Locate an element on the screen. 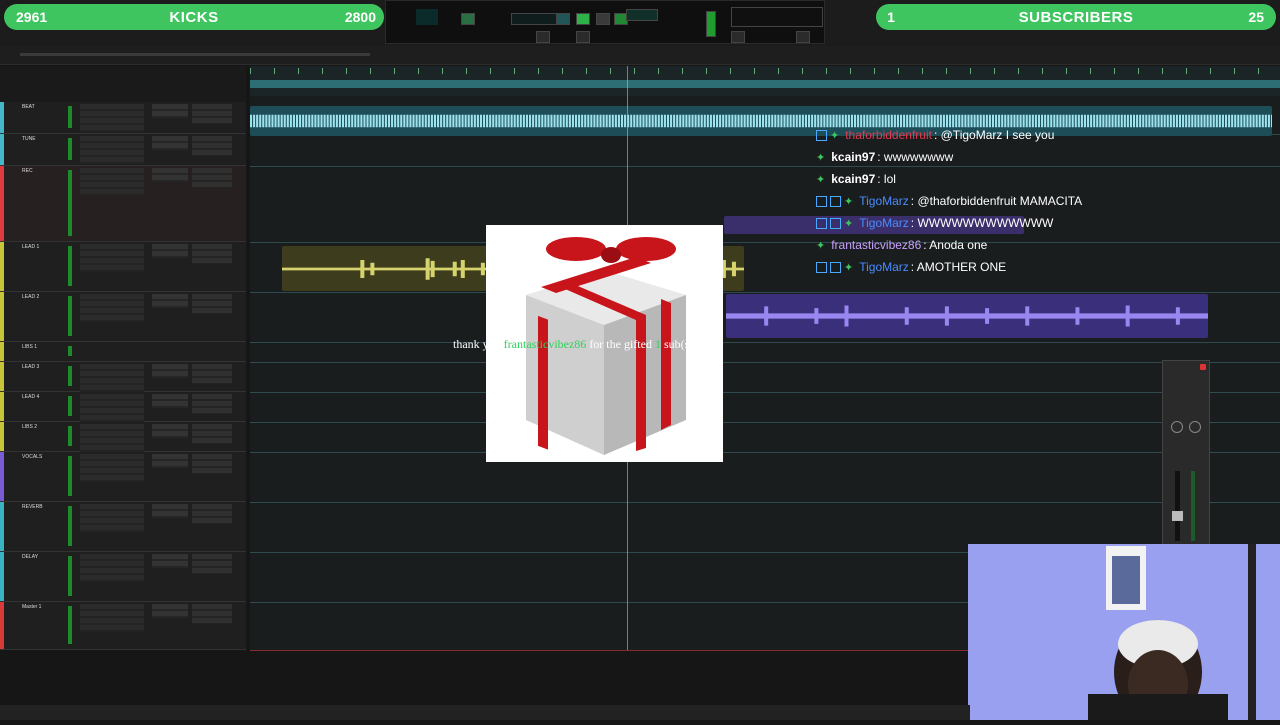 The height and width of the screenshot is (725, 1280). zoom-button is located at coordinates (738, 37).